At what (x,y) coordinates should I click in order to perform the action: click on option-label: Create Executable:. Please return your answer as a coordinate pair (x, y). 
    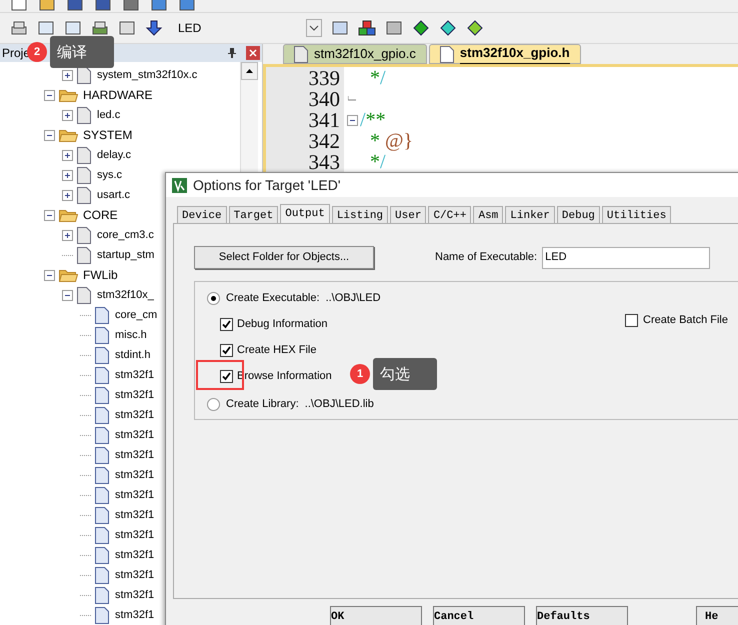
    Looking at the image, I should click on (273, 298).